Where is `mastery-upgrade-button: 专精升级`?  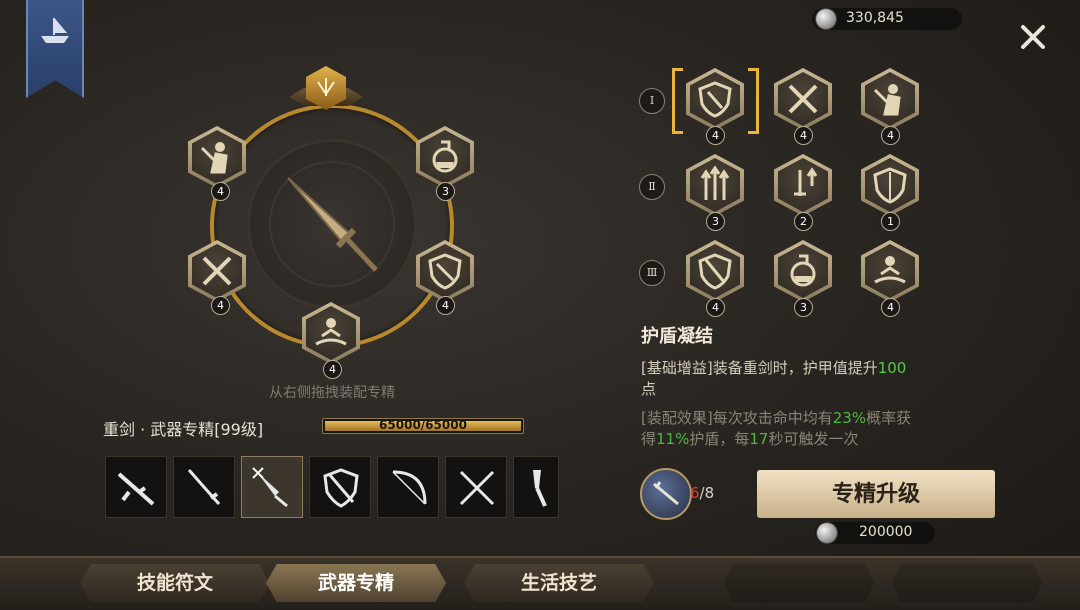 mastery-upgrade-button: 专精升级 is located at coordinates (876, 494).